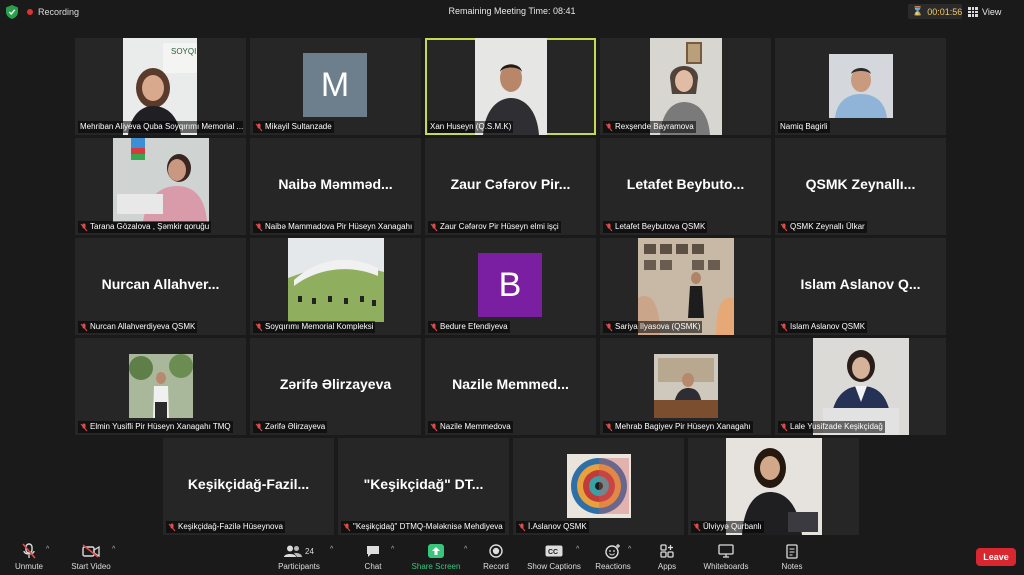  What do you see at coordinates (577, 549) in the screenshot?
I see `captions-options-caret-icon: ^` at bounding box center [577, 549].